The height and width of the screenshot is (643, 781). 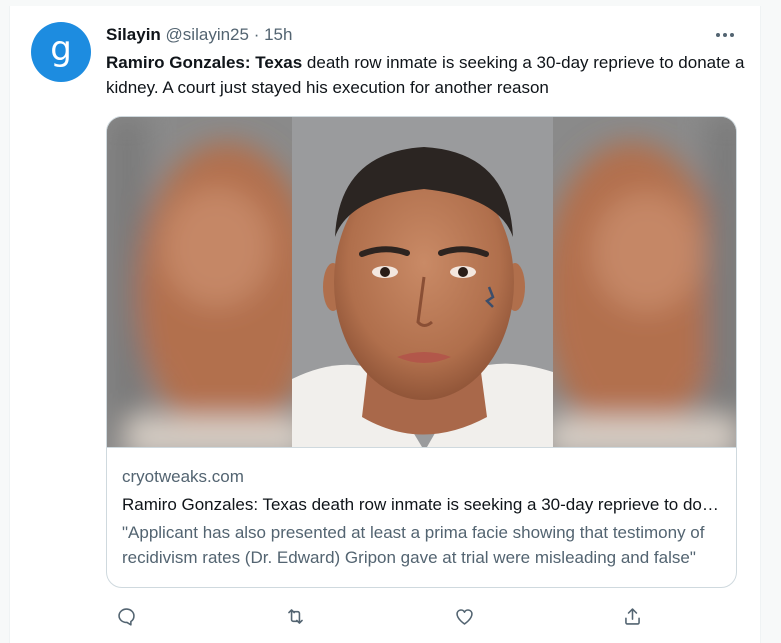 What do you see at coordinates (61, 49) in the screenshot?
I see `avatar-letter: g` at bounding box center [61, 49].